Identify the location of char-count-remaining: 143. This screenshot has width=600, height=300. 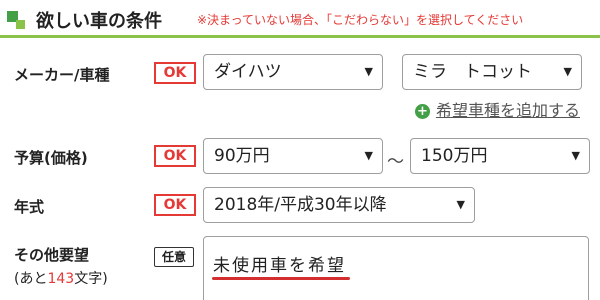
(61, 279).